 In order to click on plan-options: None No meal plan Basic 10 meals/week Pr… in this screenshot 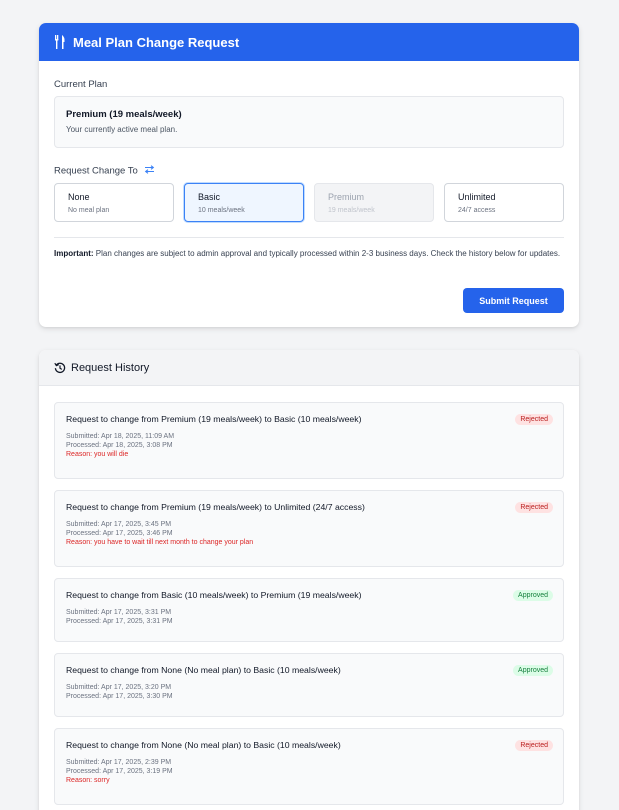, I will do `click(309, 202)`.